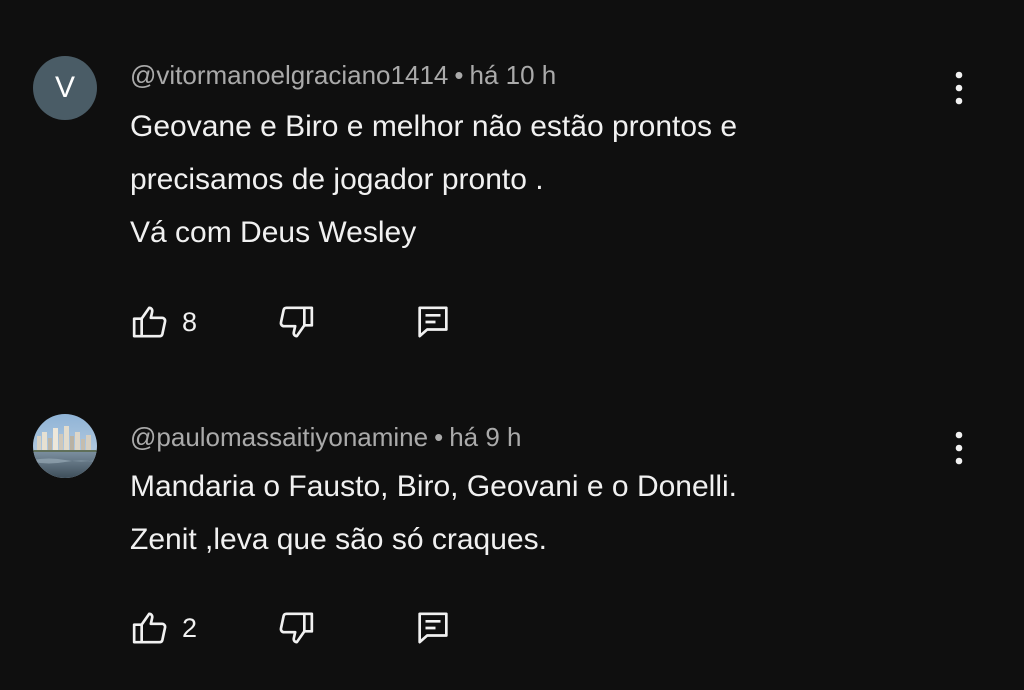 The image size is (1024, 690). What do you see at coordinates (485, 437) in the screenshot?
I see `timestamp: há 9 h` at bounding box center [485, 437].